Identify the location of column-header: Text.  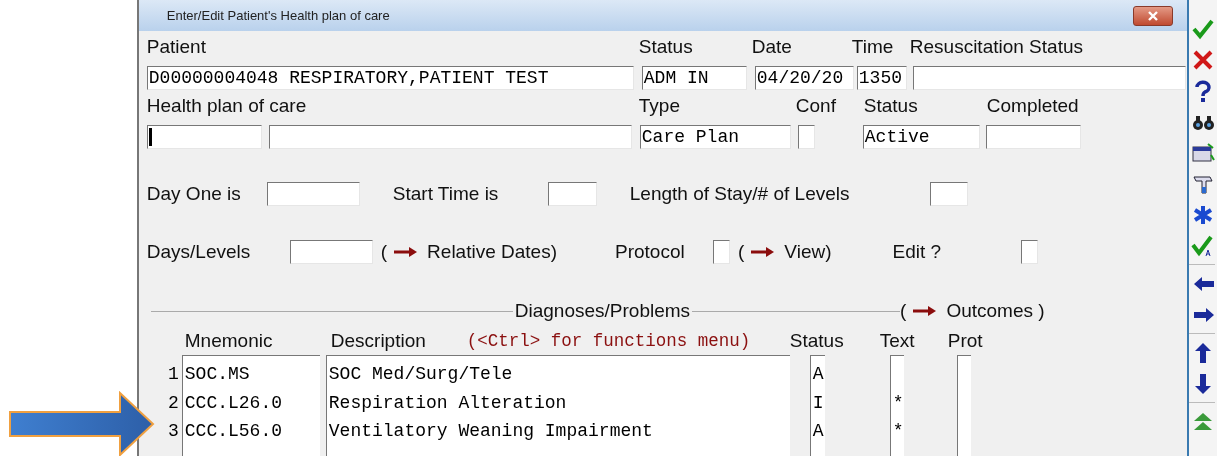
(897, 341).